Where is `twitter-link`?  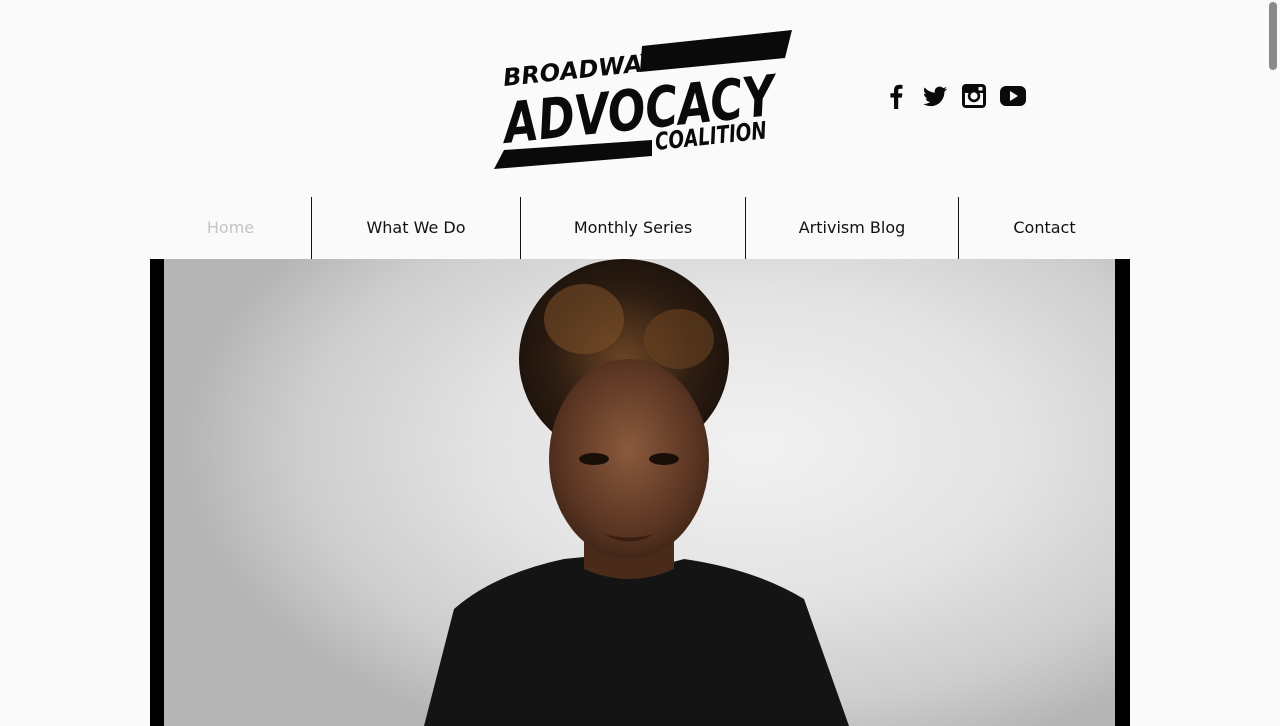 twitter-link is located at coordinates (935, 96).